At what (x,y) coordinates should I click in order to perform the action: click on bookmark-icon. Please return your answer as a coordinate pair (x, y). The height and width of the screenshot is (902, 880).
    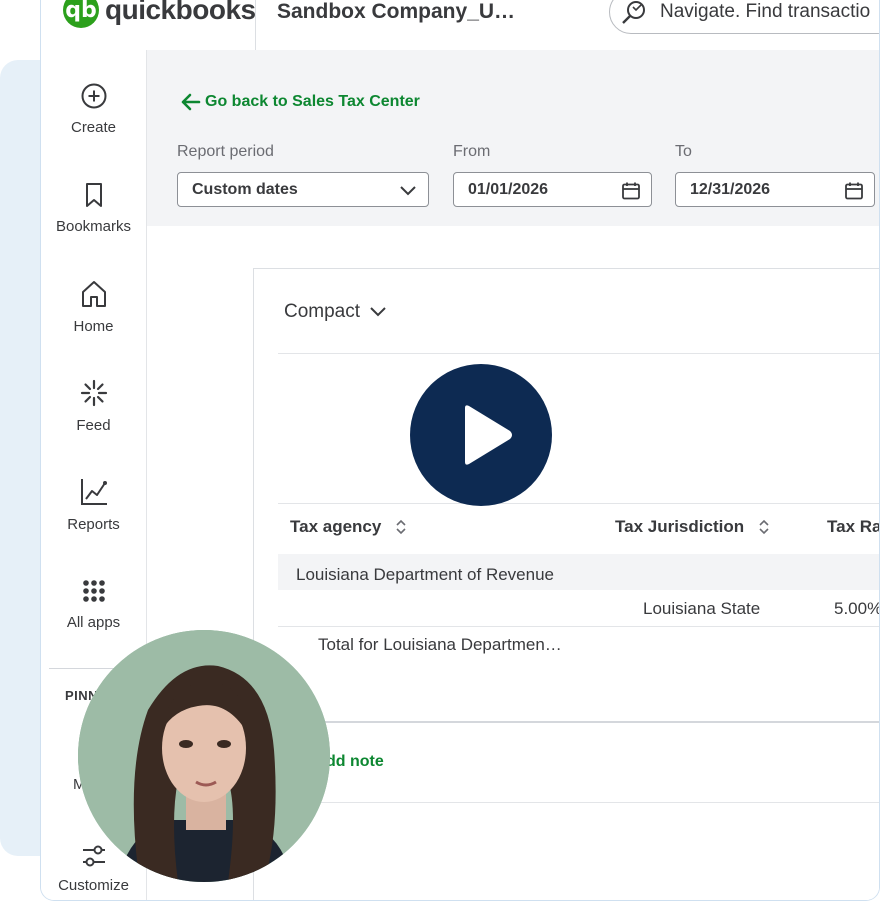
    Looking at the image, I should click on (93, 195).